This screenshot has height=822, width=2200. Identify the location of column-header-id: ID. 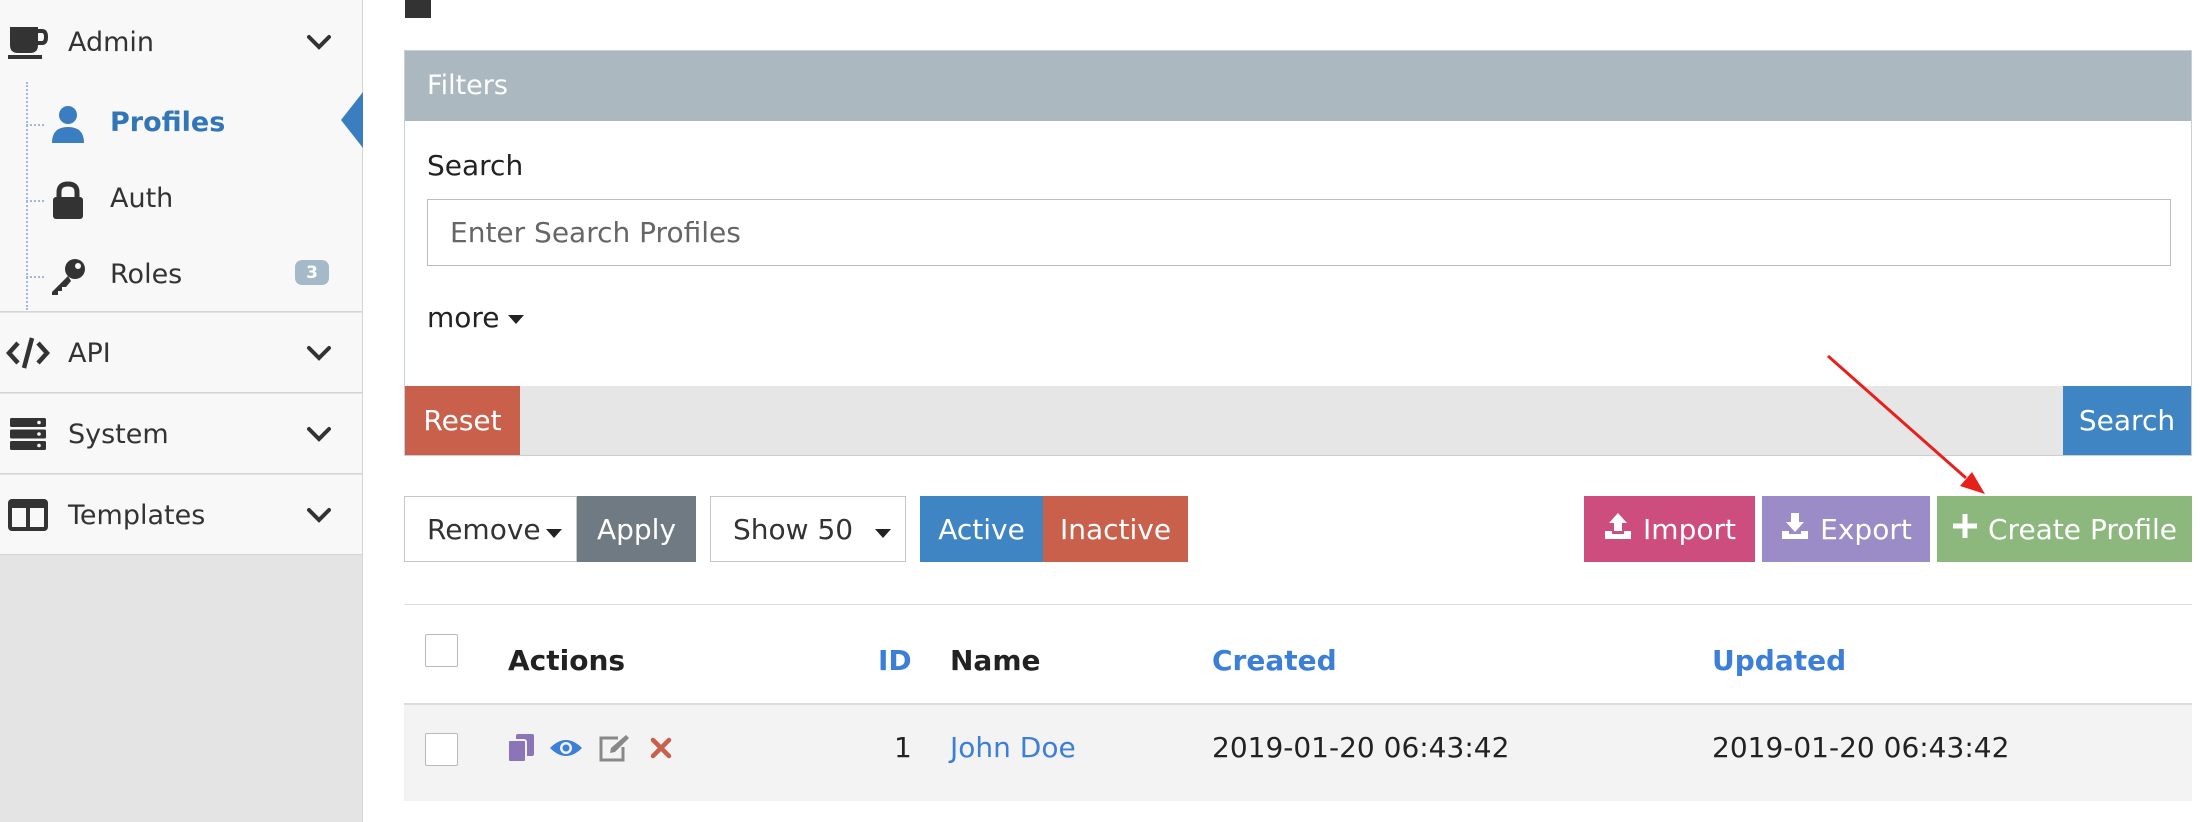
(895, 660).